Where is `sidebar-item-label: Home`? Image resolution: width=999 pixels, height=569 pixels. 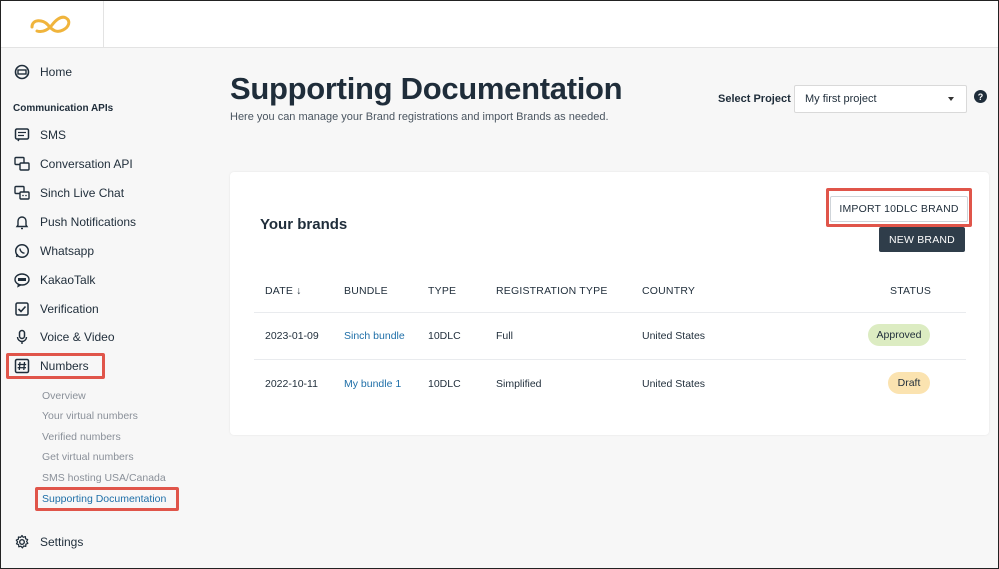 sidebar-item-label: Home is located at coordinates (56, 72).